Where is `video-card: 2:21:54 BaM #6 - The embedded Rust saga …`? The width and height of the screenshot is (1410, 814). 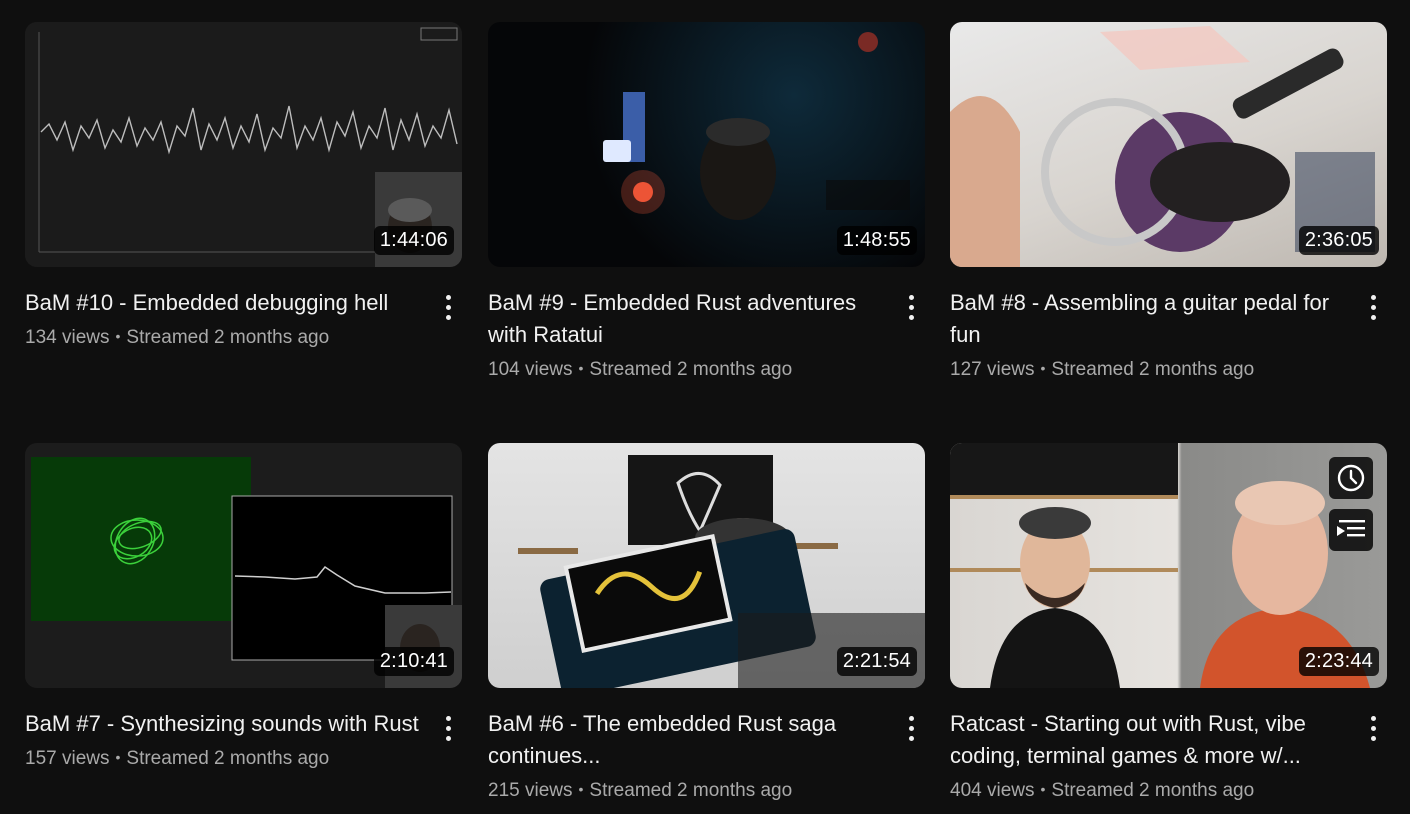
video-card: 2:21:54 BaM #6 - The embedded Rust saga … is located at coordinates (706, 623).